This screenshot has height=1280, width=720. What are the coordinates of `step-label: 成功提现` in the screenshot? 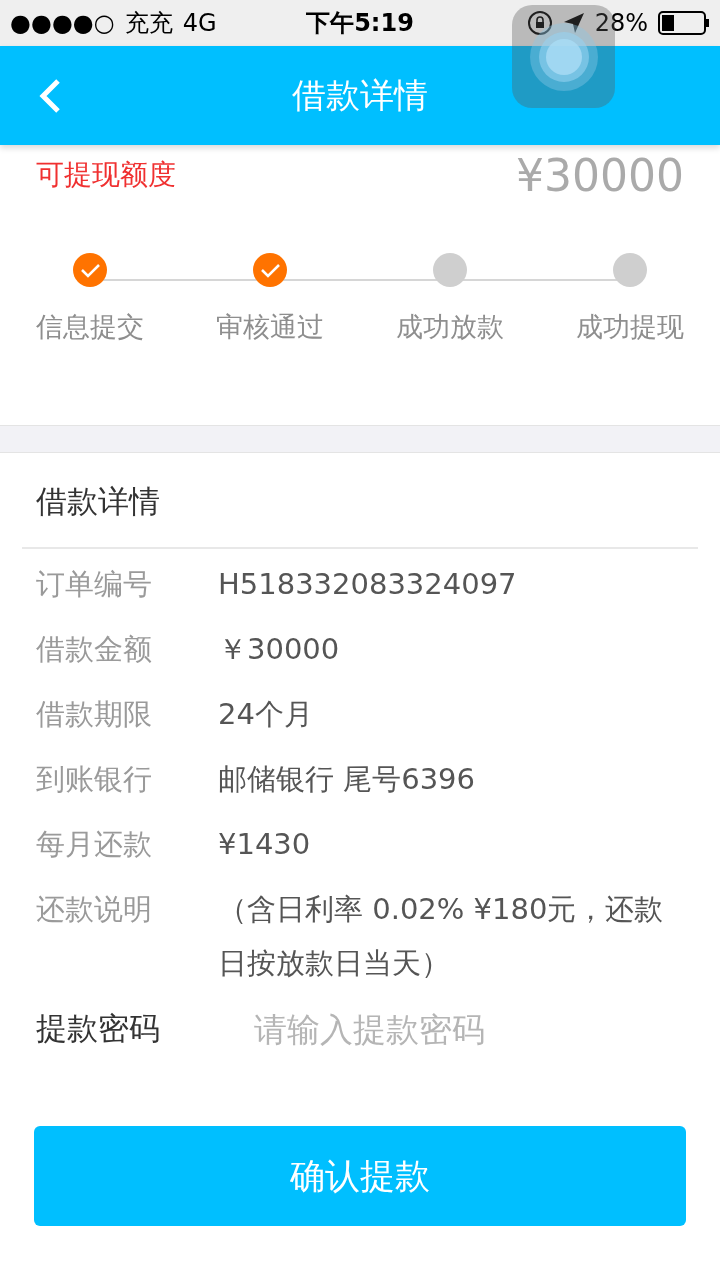 It's located at (630, 327).